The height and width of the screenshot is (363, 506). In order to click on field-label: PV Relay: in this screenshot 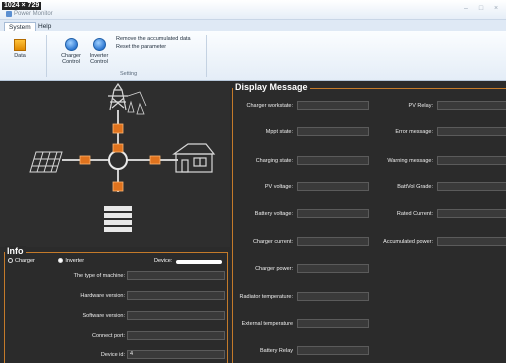, I will do `click(420, 106)`.